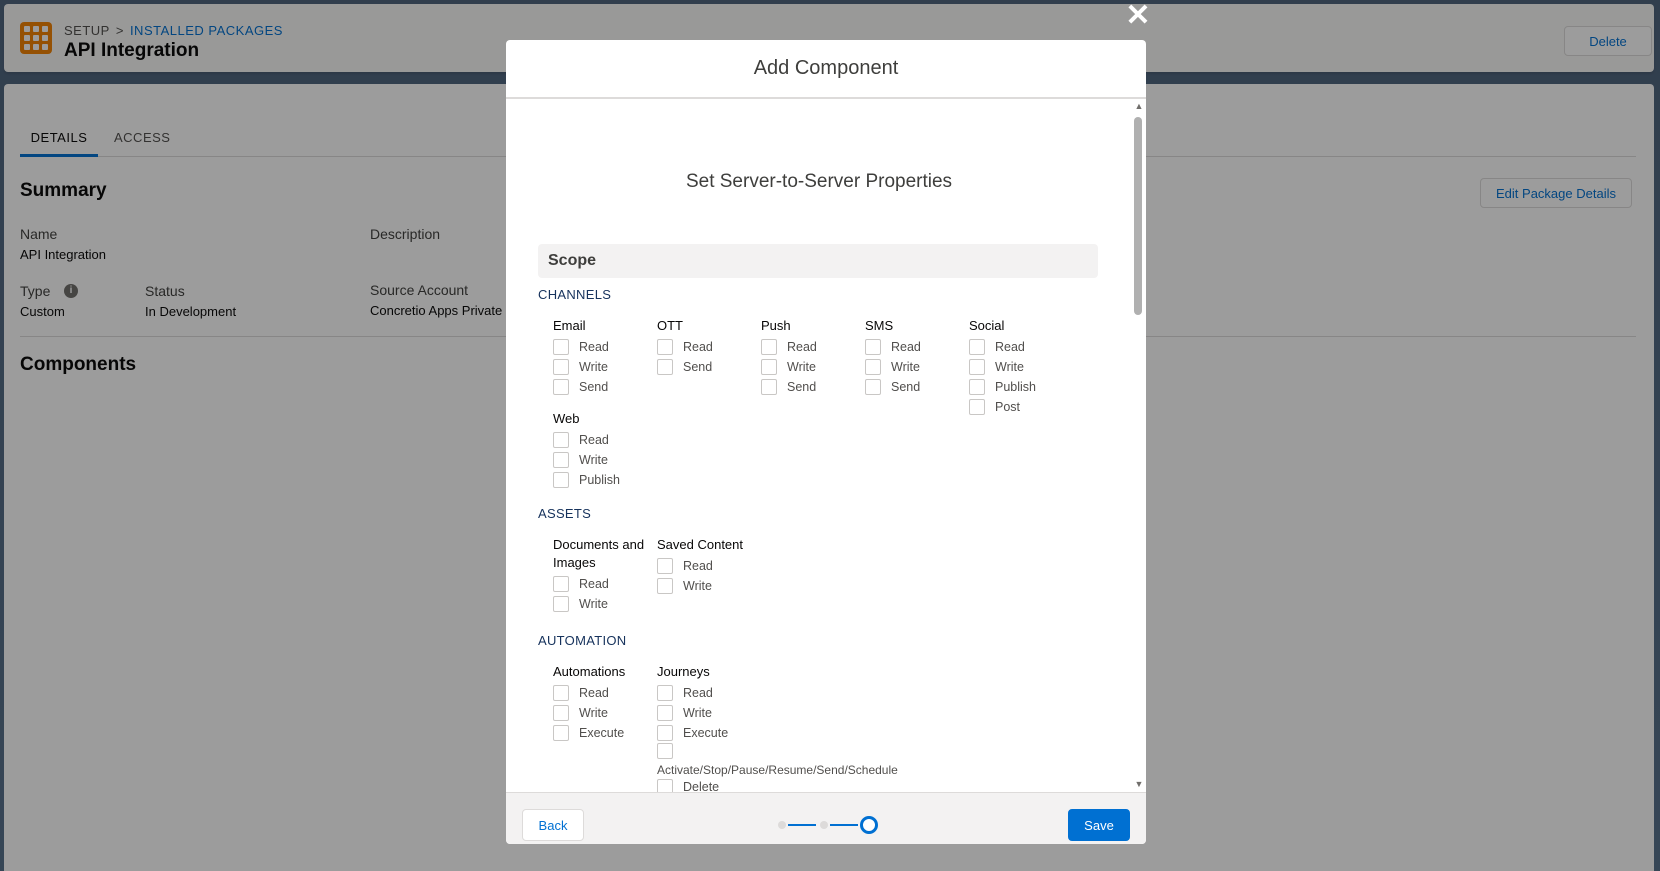 The width and height of the screenshot is (1660, 871). What do you see at coordinates (613, 693) in the screenshot?
I see `automations-read-option: Read` at bounding box center [613, 693].